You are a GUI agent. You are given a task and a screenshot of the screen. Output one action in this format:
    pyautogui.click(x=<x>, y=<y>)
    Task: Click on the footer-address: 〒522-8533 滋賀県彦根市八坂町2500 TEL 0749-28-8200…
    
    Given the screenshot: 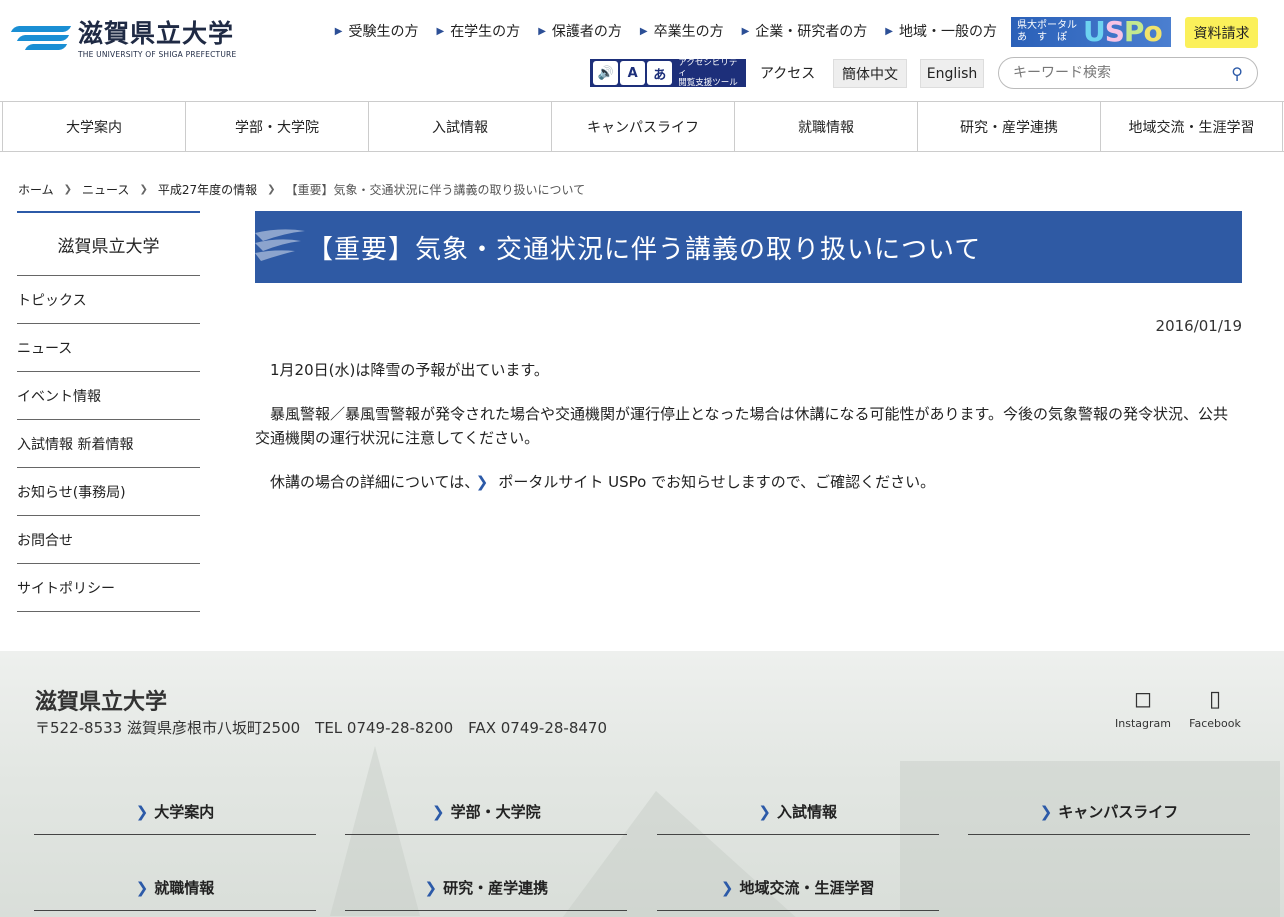 What is the action you would take?
    pyautogui.click(x=321, y=728)
    